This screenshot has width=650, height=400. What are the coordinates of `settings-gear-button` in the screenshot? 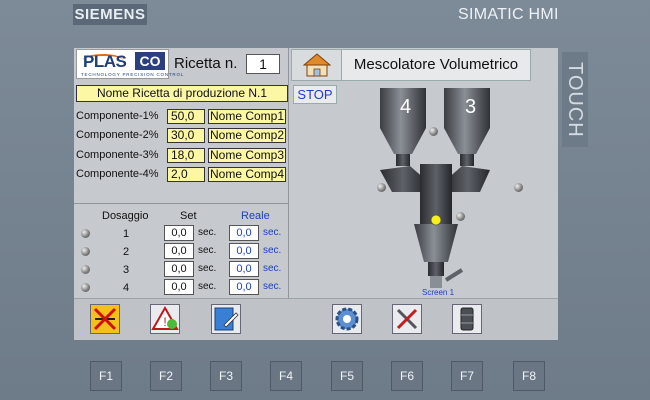 It's located at (347, 319).